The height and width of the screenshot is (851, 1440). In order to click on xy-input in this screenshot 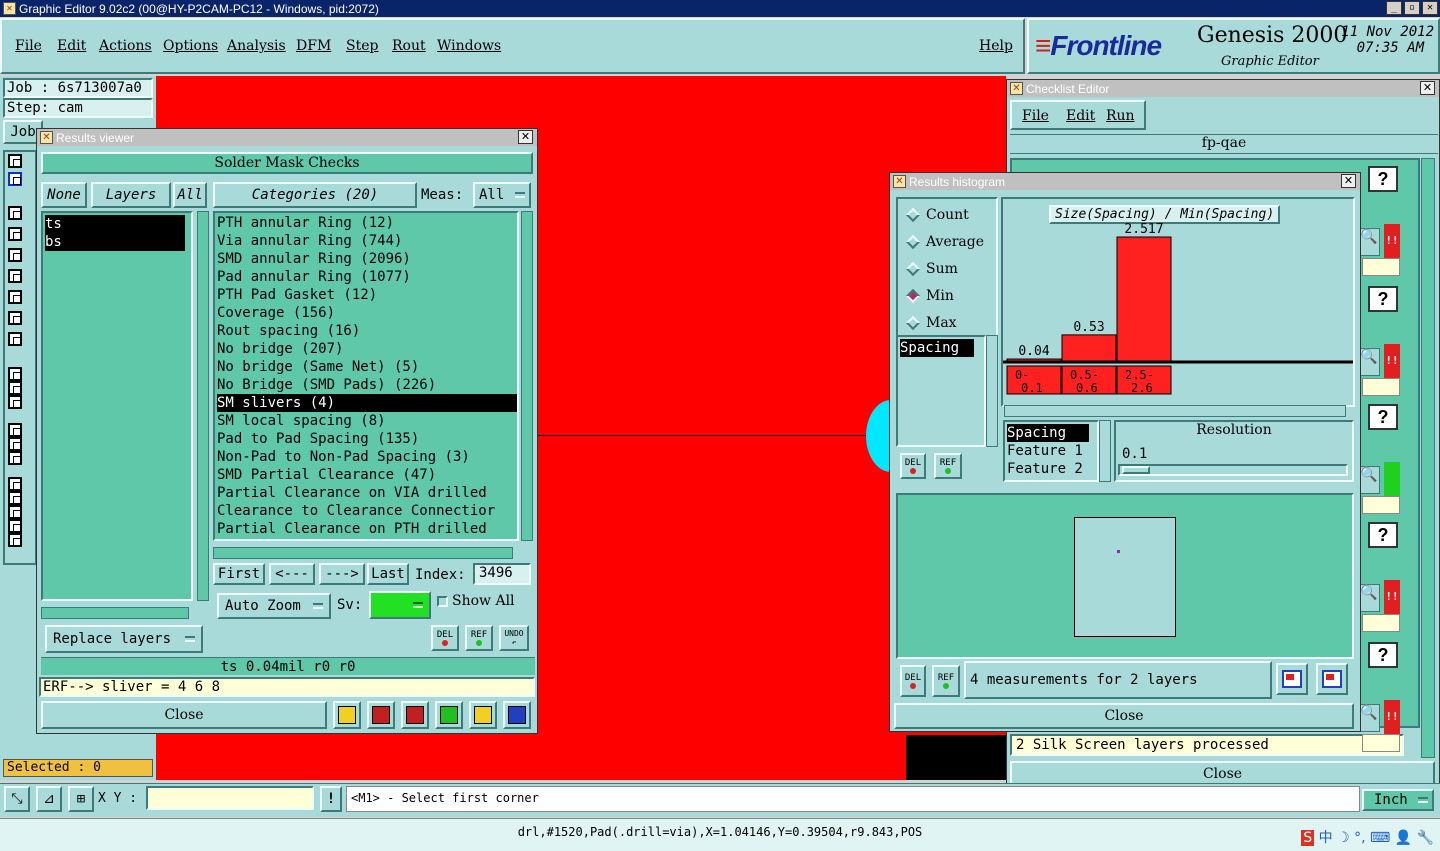, I will do `click(230, 798)`.